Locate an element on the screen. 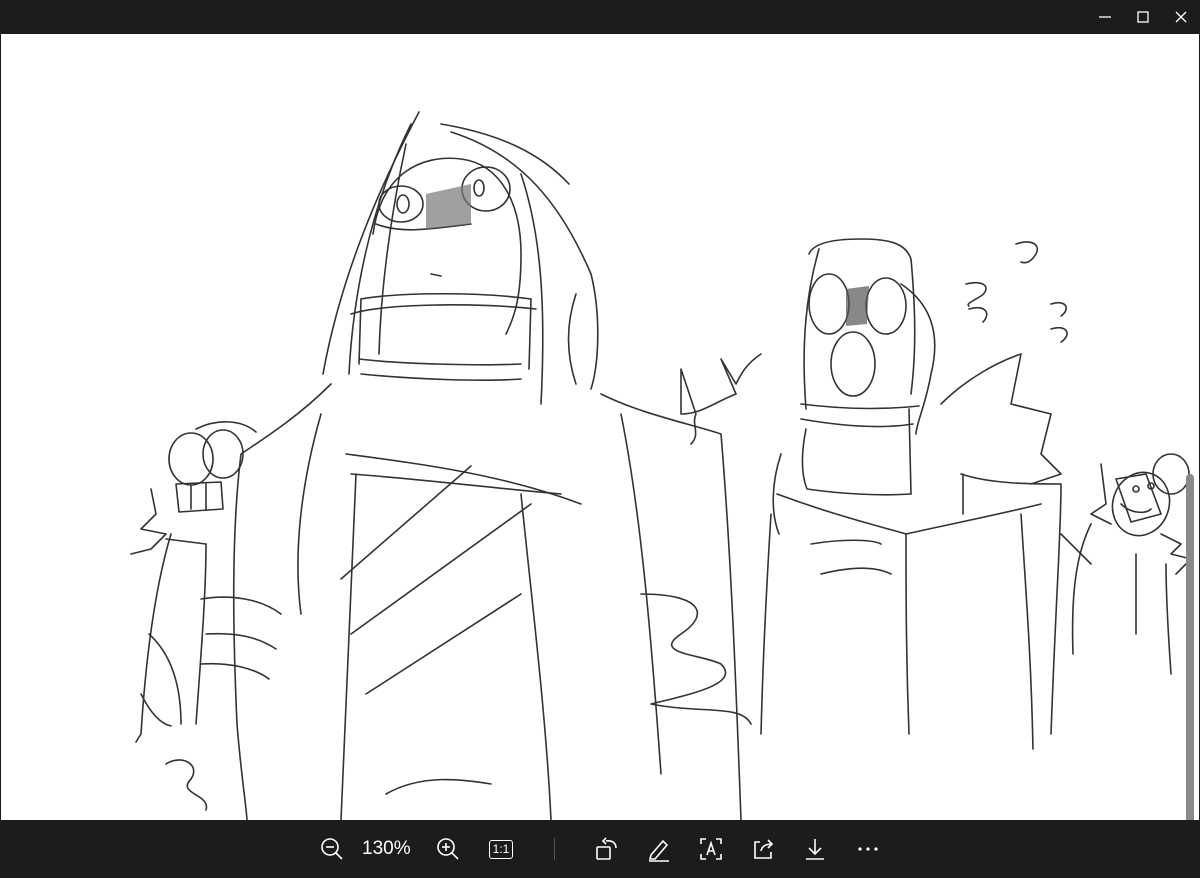 This screenshot has height=878, width=1200. actual-size-icon: 1:1 is located at coordinates (501, 849).